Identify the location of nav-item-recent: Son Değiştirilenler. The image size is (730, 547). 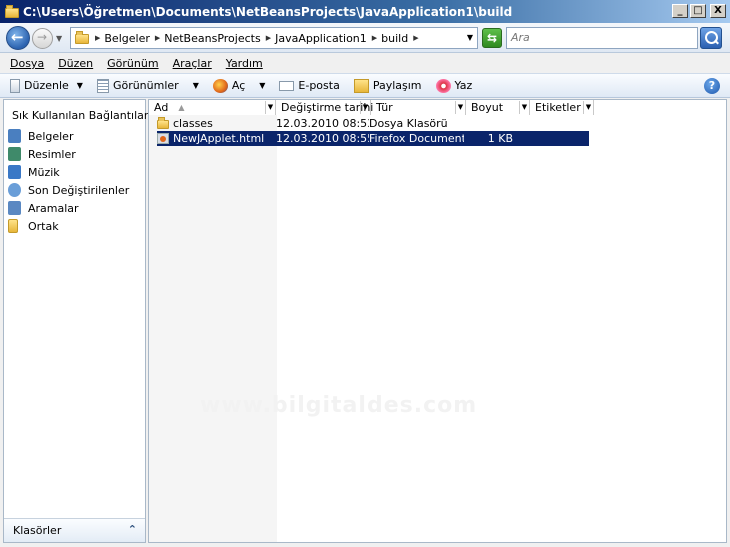
(68, 190).